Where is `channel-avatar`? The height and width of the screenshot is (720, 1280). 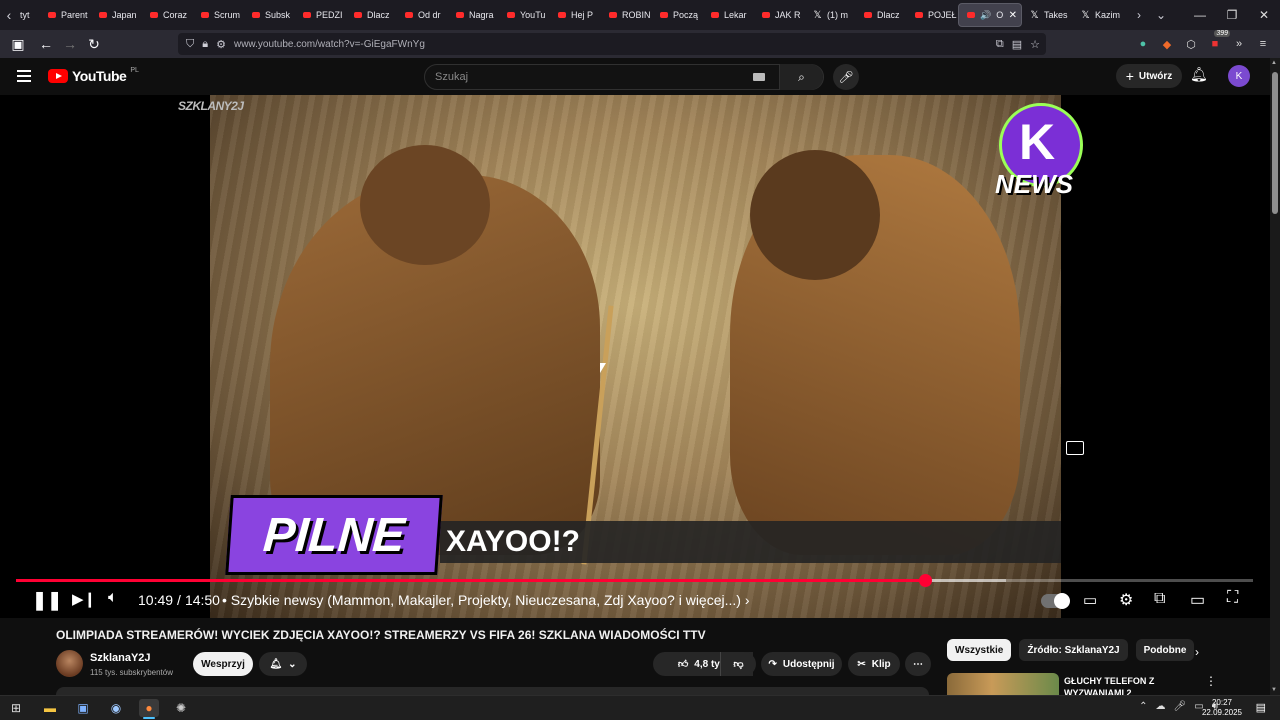 channel-avatar is located at coordinates (69, 663).